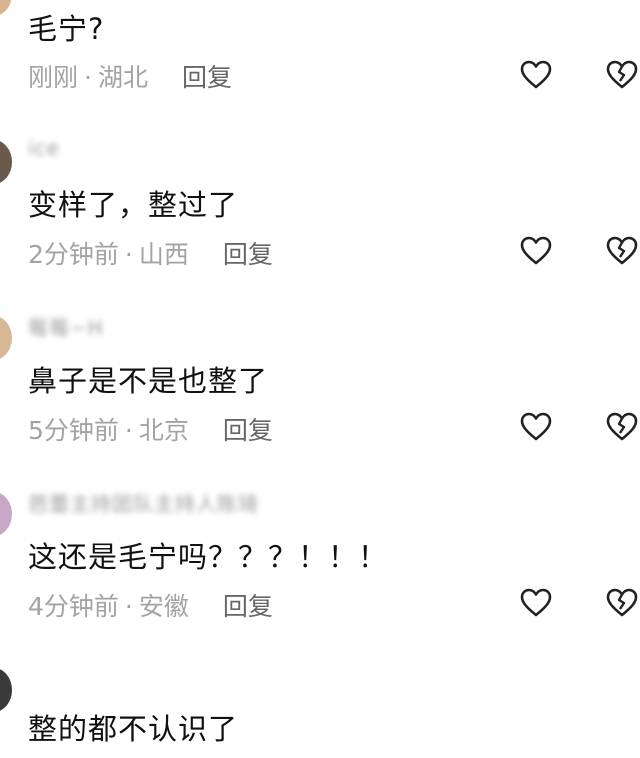 This screenshot has width=640, height=758. I want to click on comment-meta: 2分钟前 · 山西 回复, so click(150, 253).